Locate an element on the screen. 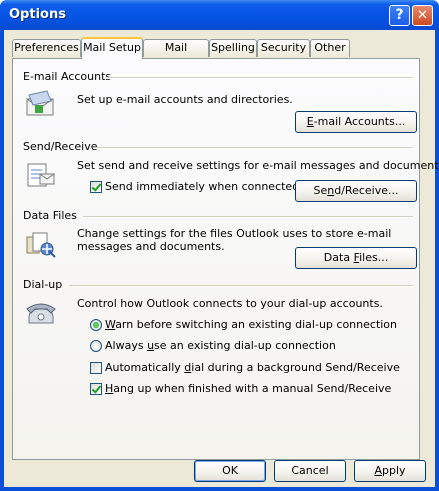 The image size is (439, 491). title-bar: Options ? ✕ is located at coordinates (219, 15).